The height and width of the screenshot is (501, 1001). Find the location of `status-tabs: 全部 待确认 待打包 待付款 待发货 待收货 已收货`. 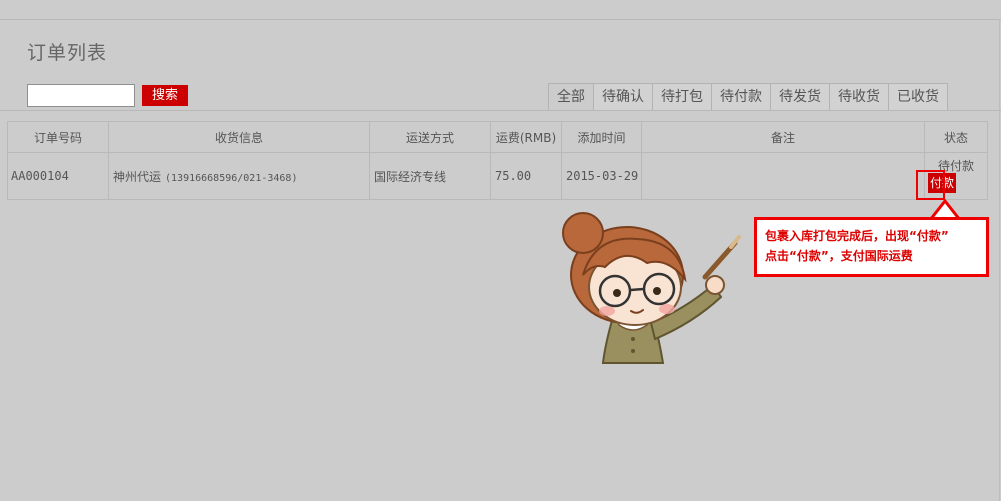

status-tabs: 全部 待确认 待打包 待付款 待发货 待收货 已收货 is located at coordinates (748, 97).